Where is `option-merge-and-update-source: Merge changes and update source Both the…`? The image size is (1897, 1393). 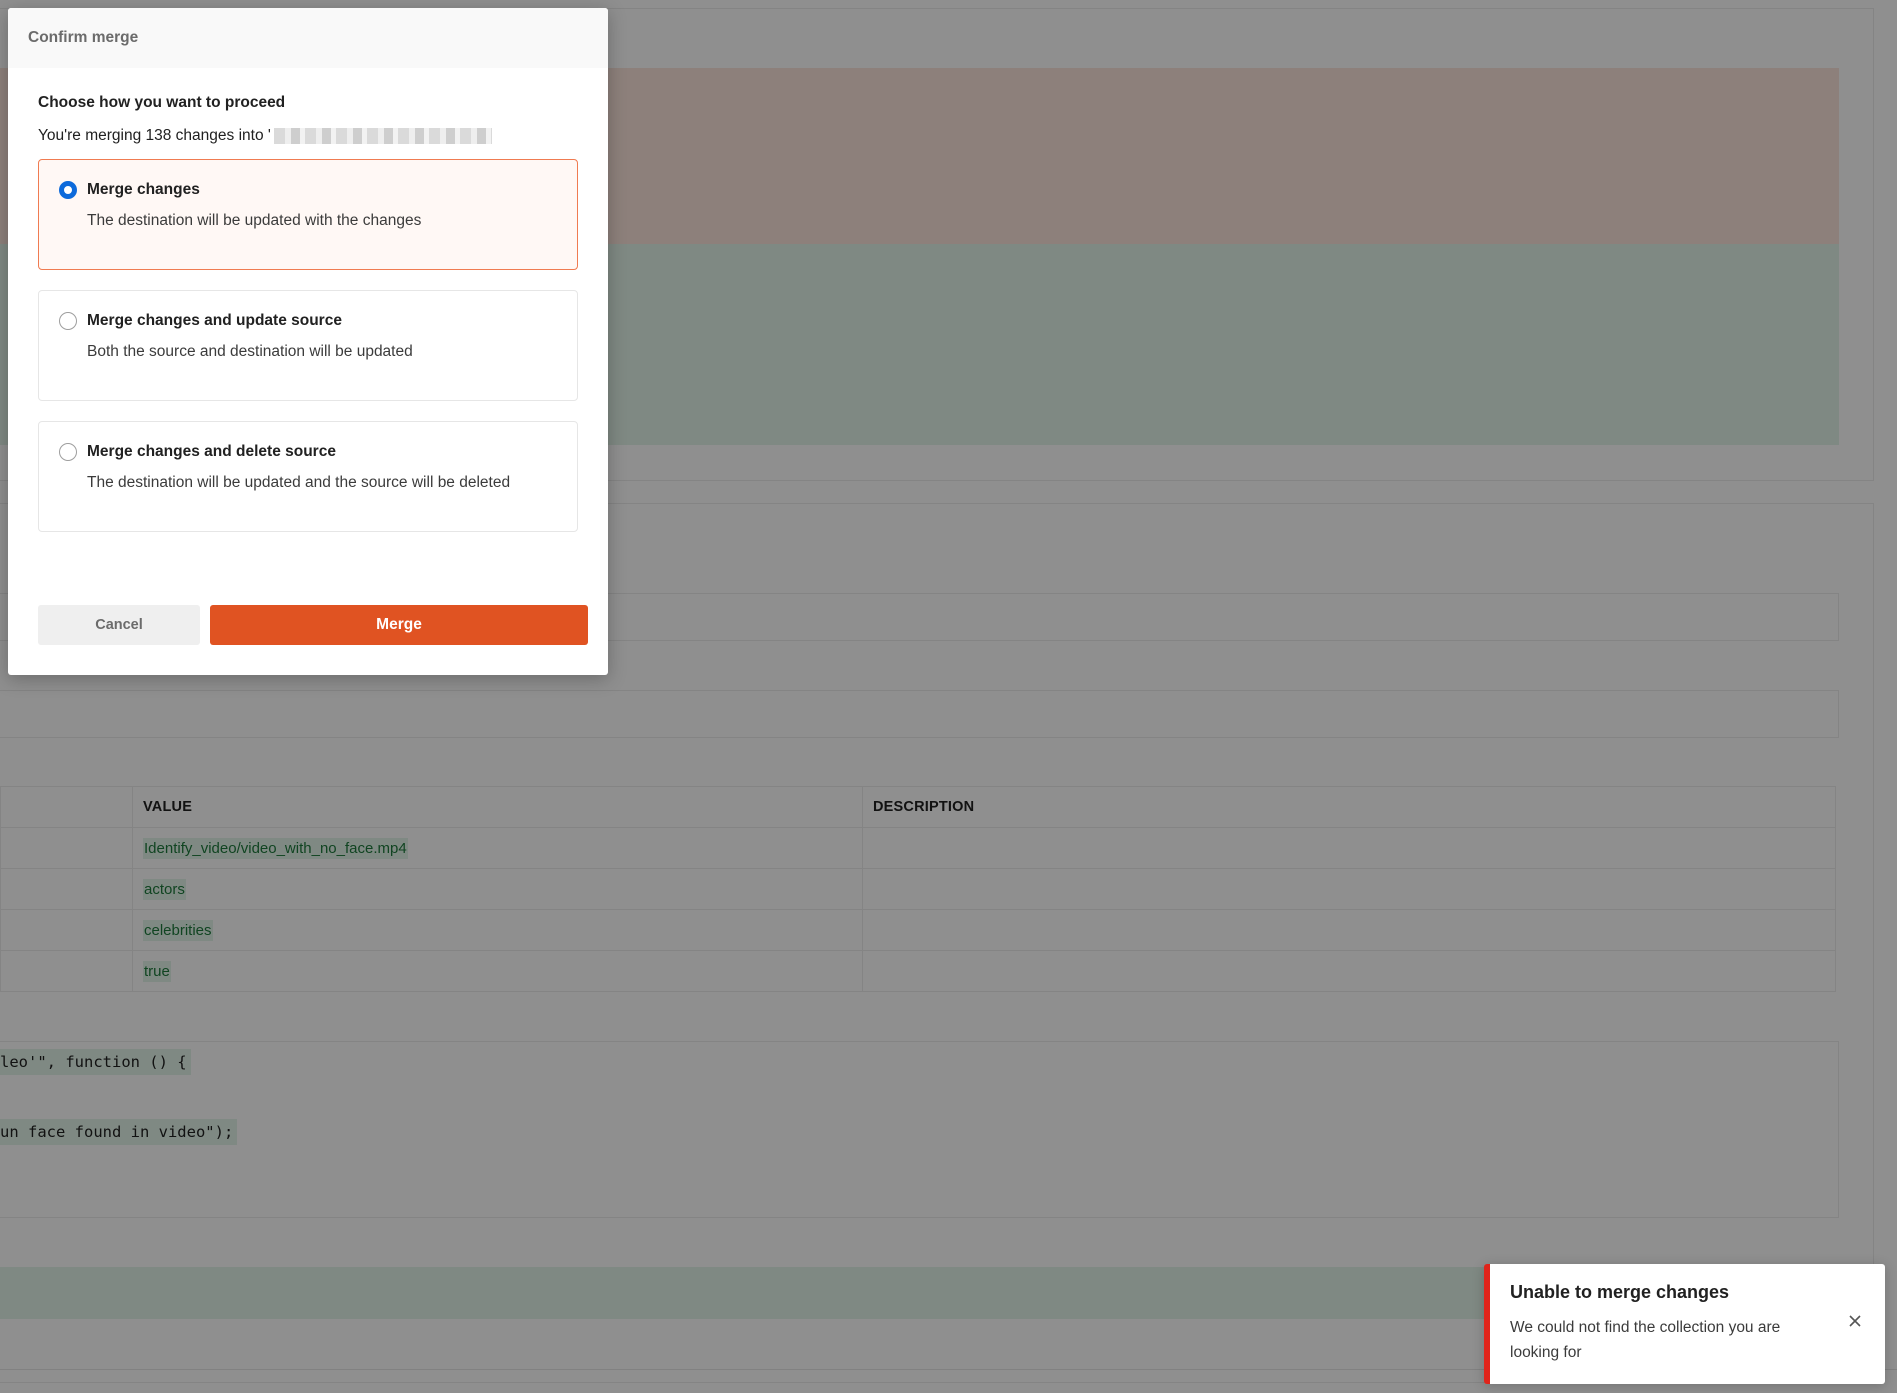 option-merge-and-update-source: Merge changes and update source Both the… is located at coordinates (308, 345).